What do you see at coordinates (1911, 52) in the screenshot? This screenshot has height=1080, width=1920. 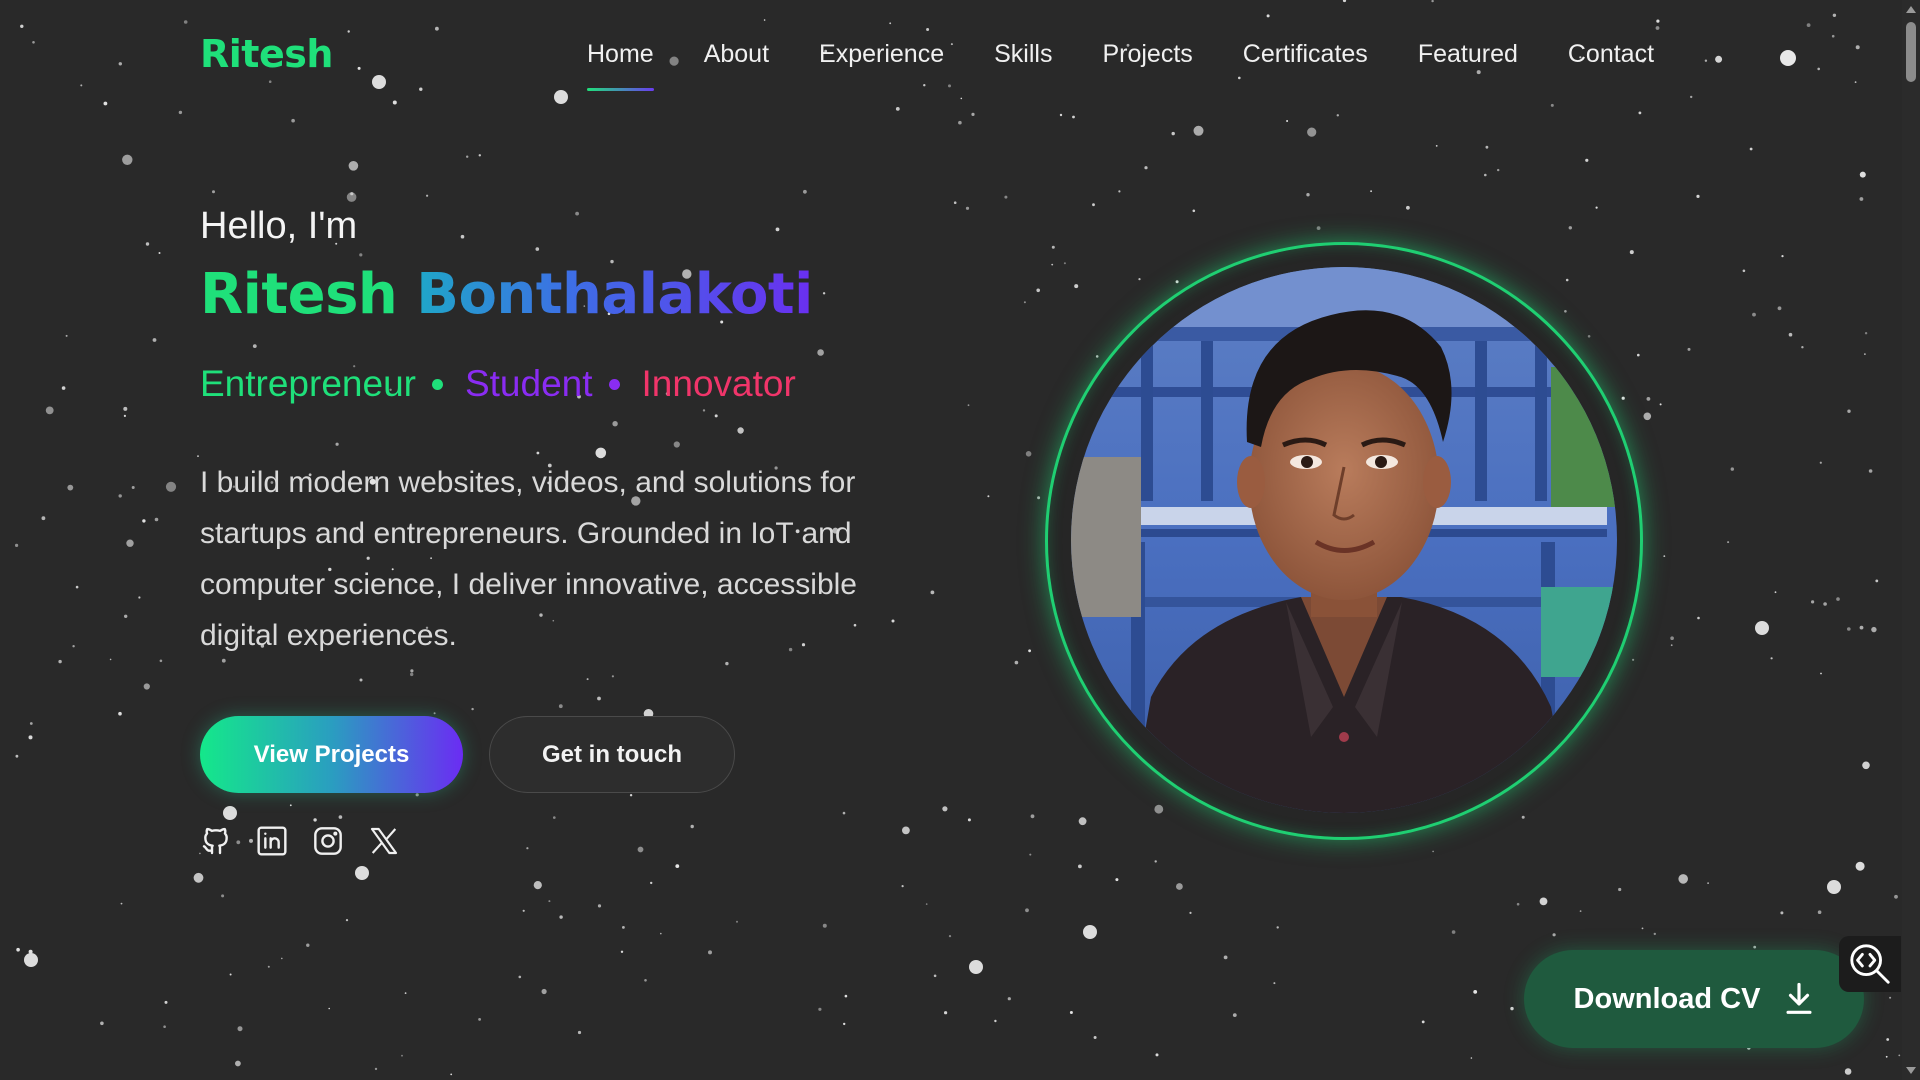 I see `scroll-thumb` at bounding box center [1911, 52].